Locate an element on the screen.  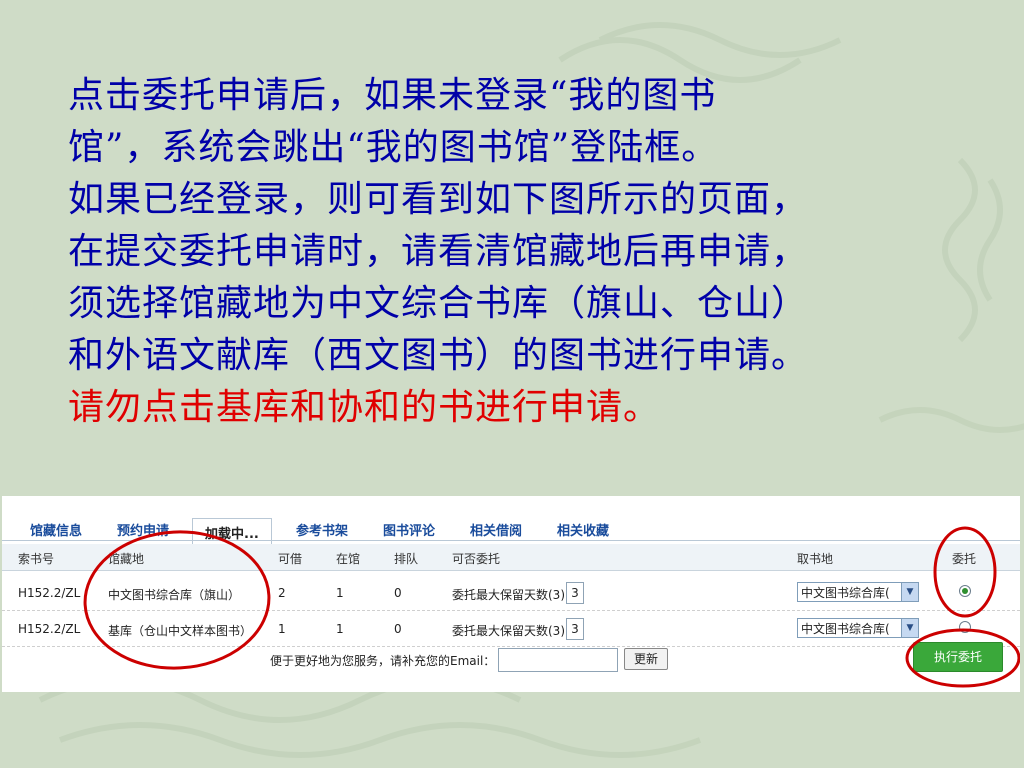
col-available: 可借 is located at coordinates (290, 559).